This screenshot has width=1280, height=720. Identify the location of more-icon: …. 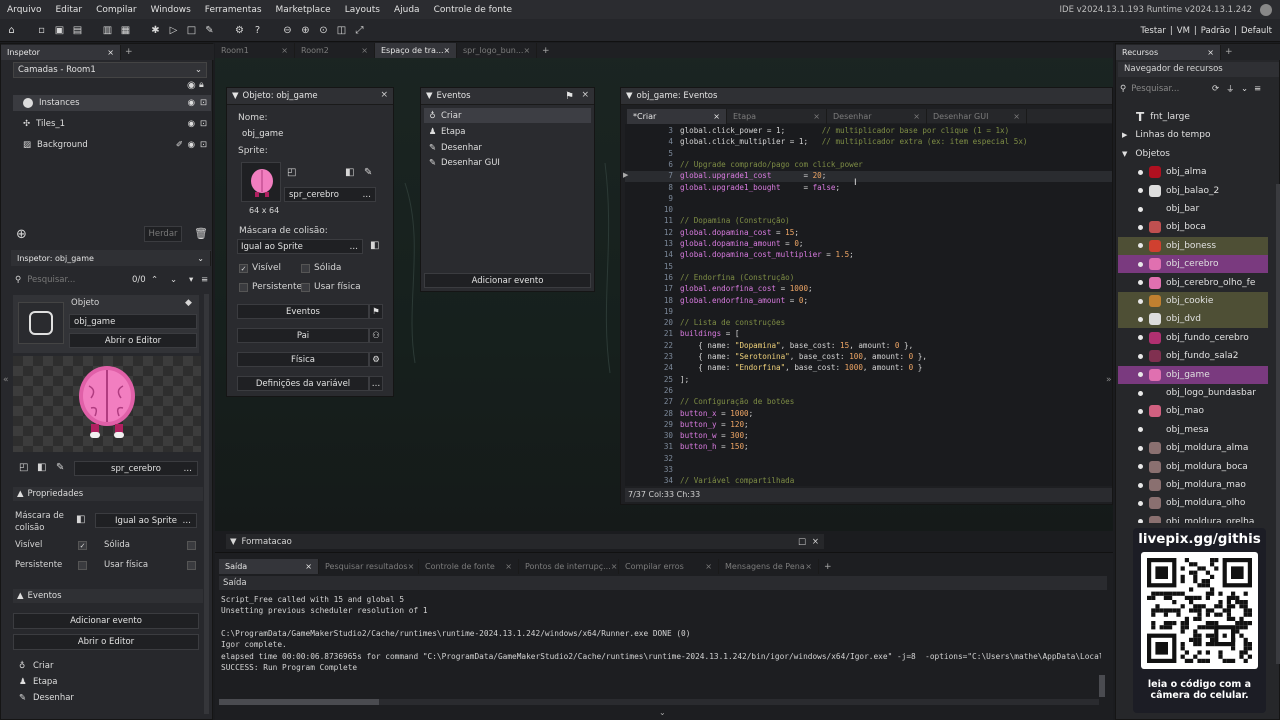
(376, 383).